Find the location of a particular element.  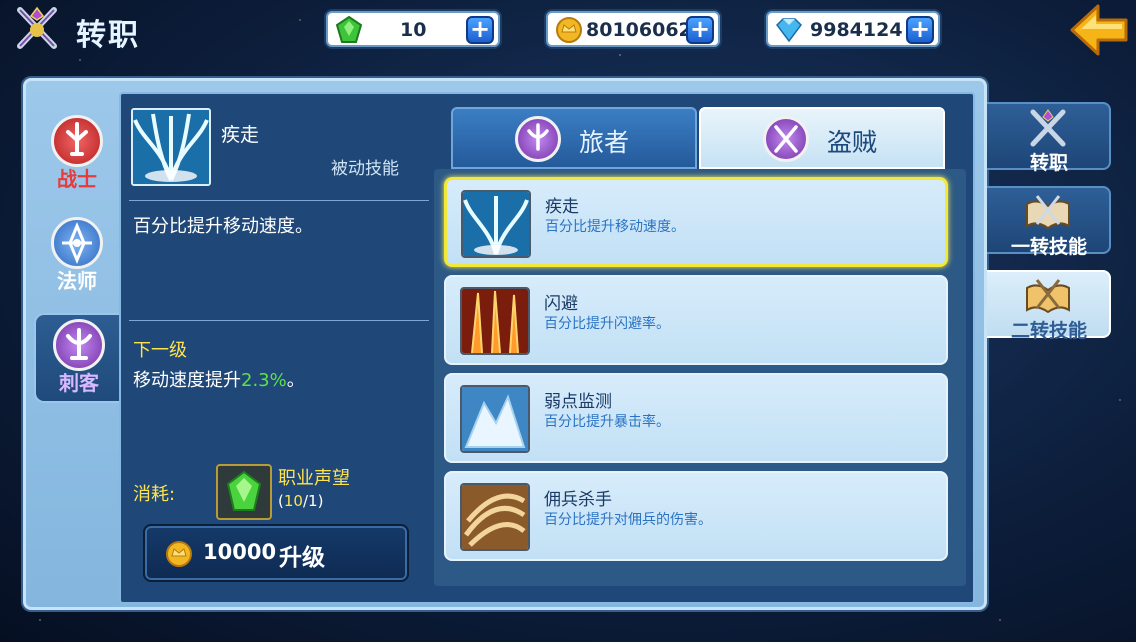

skill-row-weakpoint: 弱点监测 百分比提升暴击率。 is located at coordinates (696, 418).